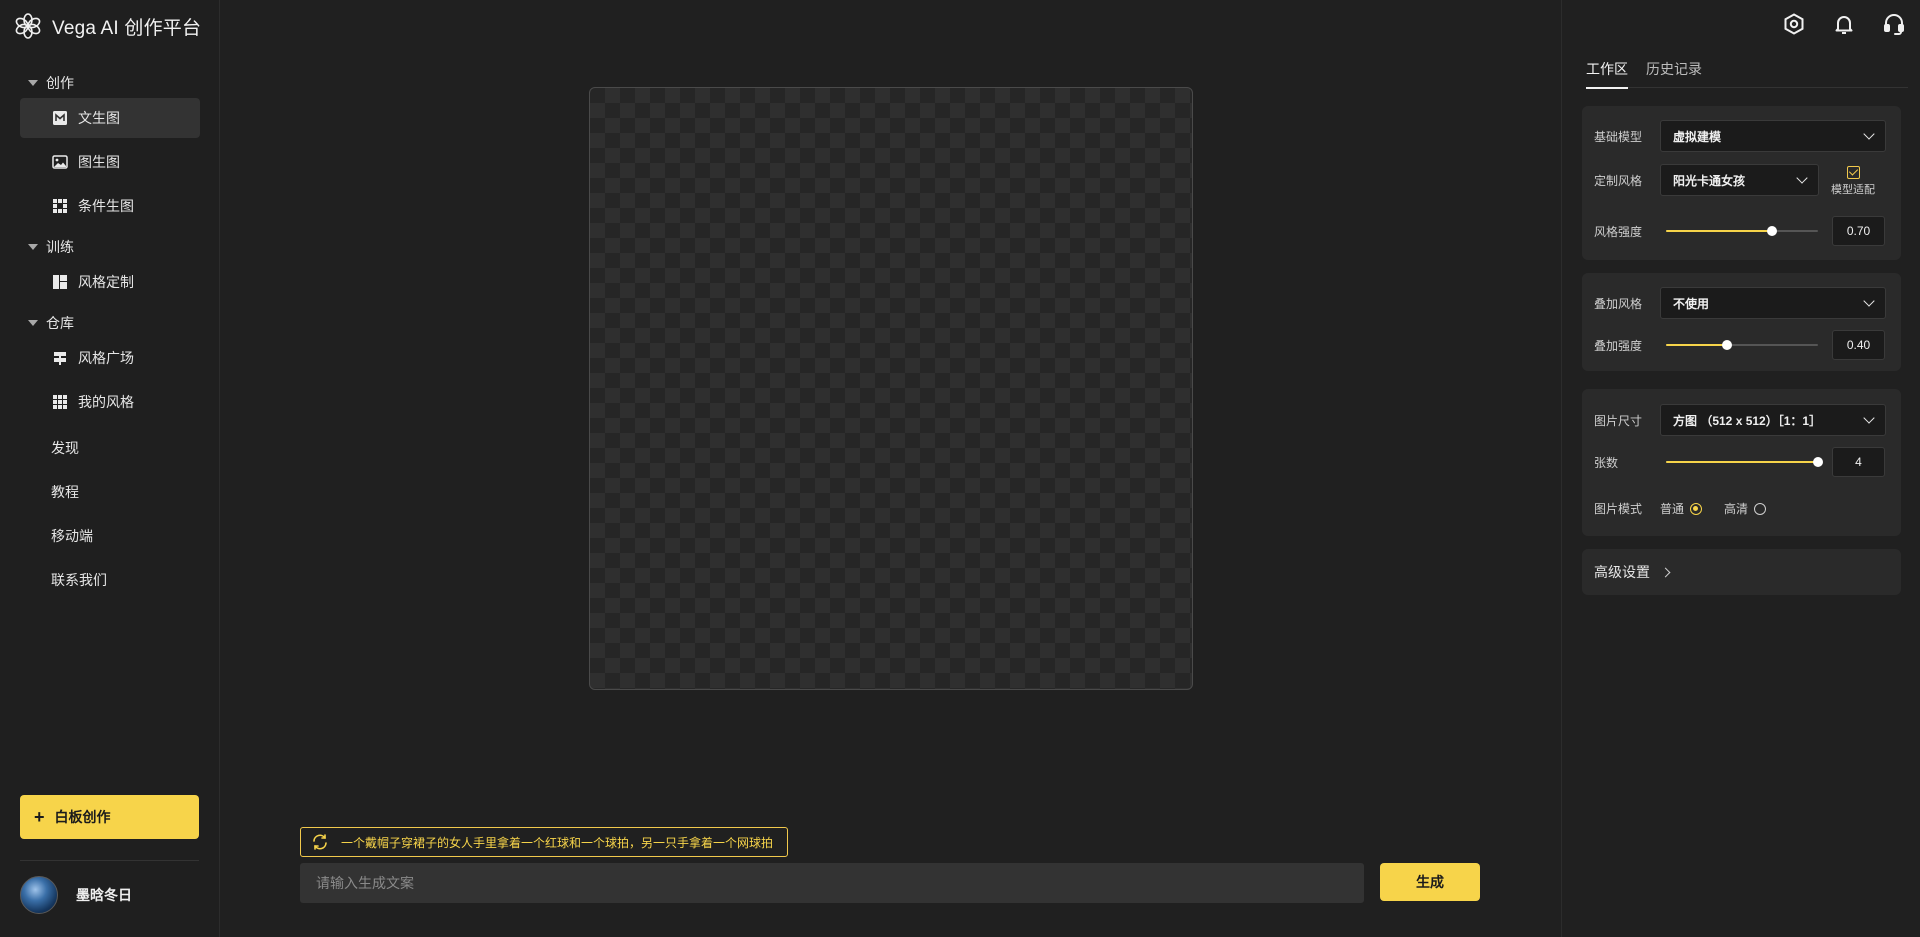 Image resolution: width=1920 pixels, height=937 pixels. What do you see at coordinates (1691, 303) in the screenshot?
I see `overlay-style-value: 不使用` at bounding box center [1691, 303].